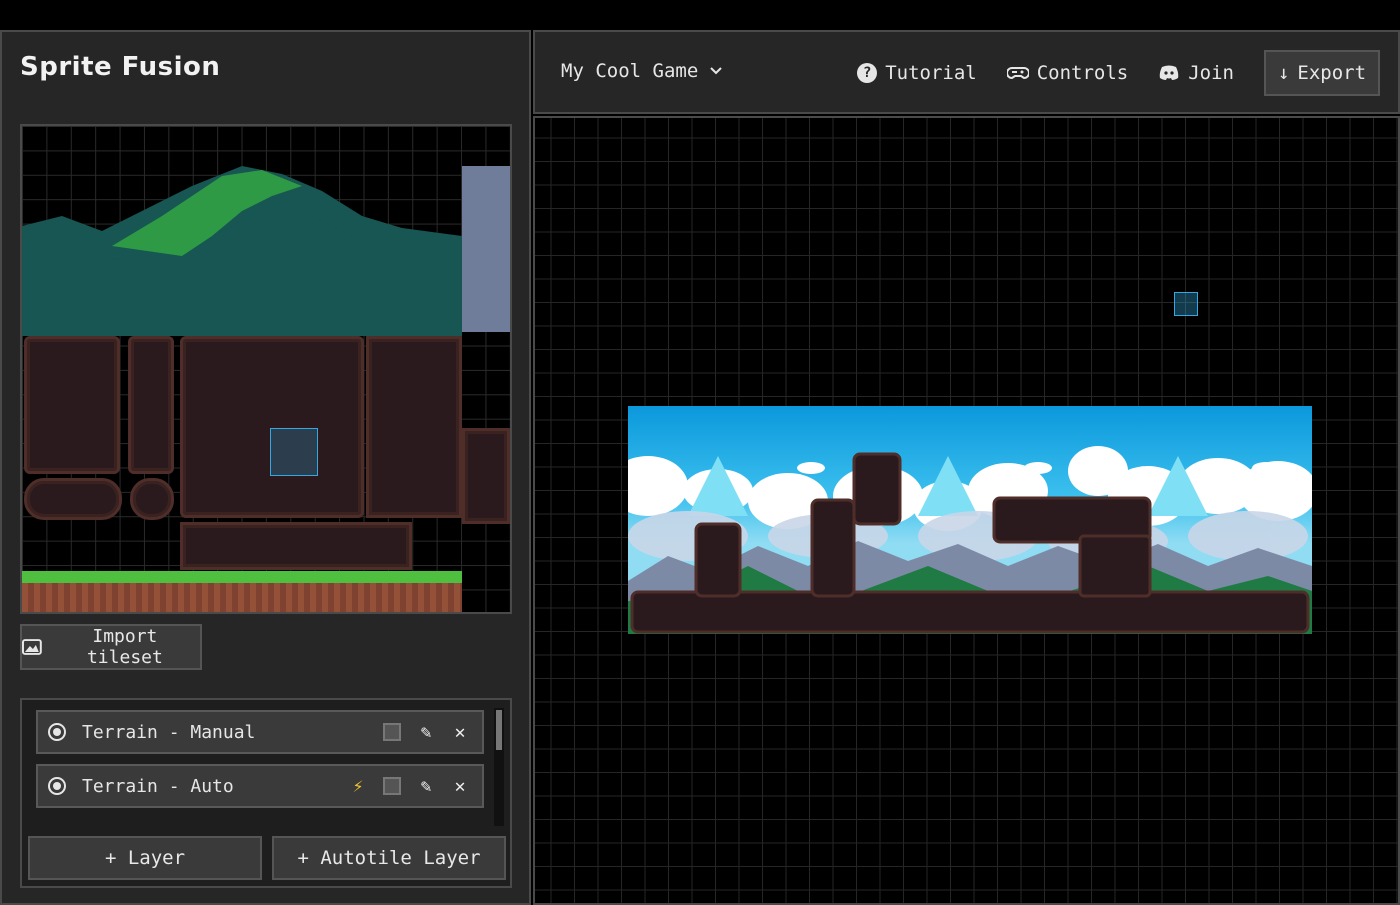 The height and width of the screenshot is (905, 1400). I want to click on controls-link: Controls, so click(1067, 73).